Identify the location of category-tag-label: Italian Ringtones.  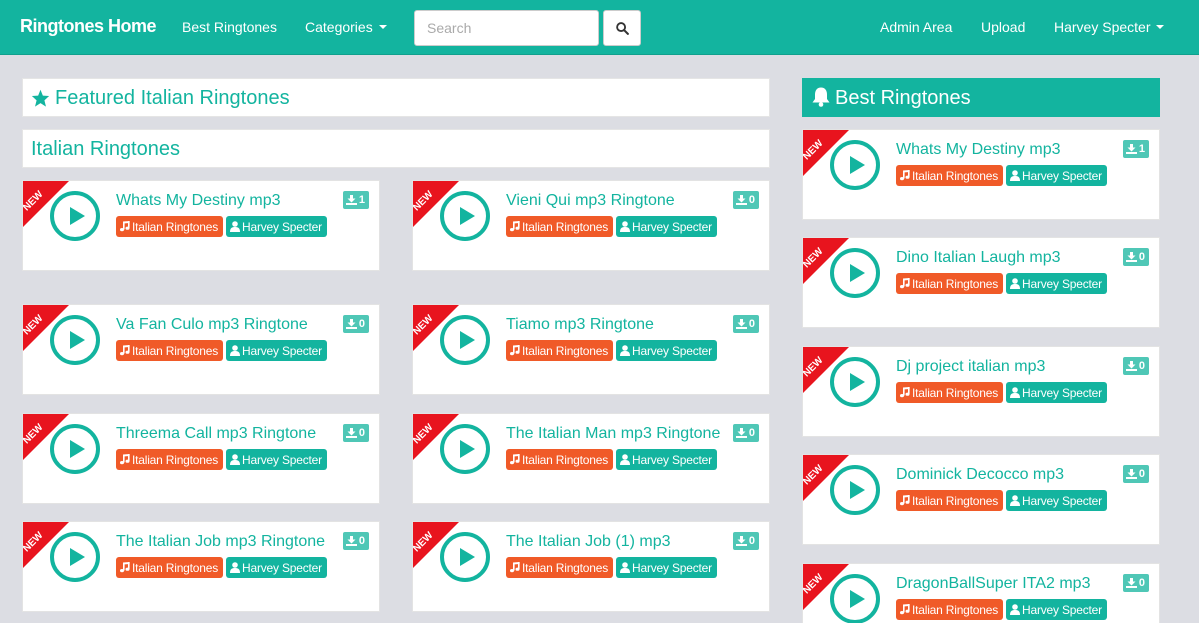
(565, 350).